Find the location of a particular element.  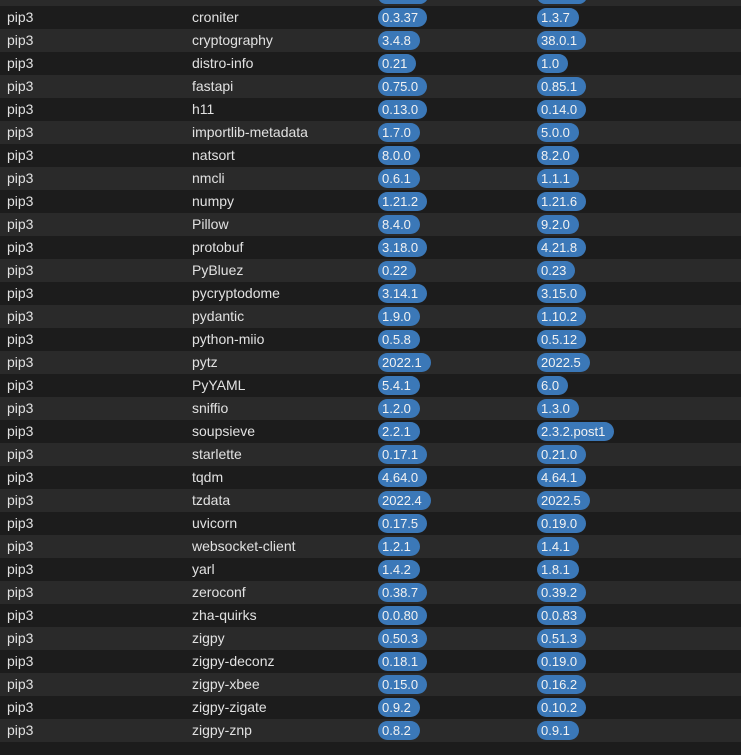

table-row: pip3 numpy 1.21.2 1.21.6 is located at coordinates (370, 201).